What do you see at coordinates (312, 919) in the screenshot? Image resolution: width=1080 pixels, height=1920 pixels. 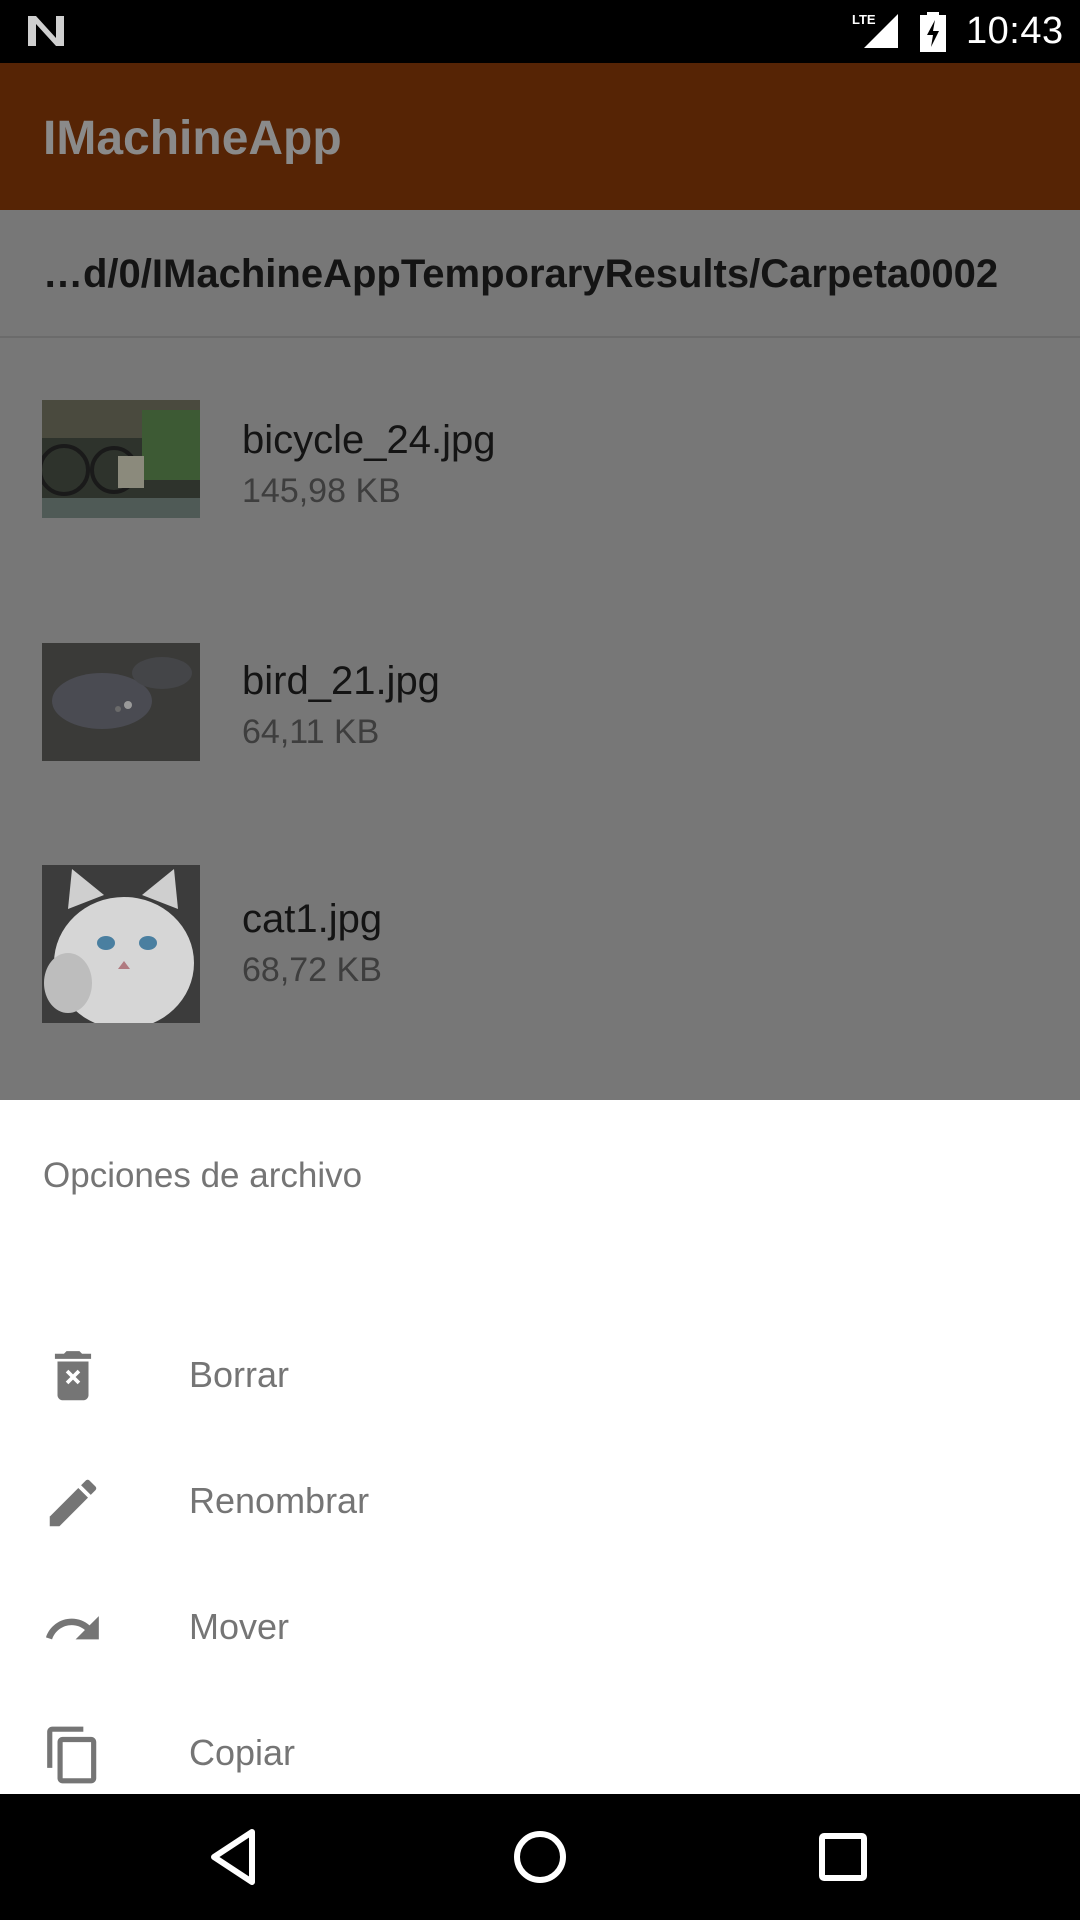 I see `file-name: cat1.jpg` at bounding box center [312, 919].